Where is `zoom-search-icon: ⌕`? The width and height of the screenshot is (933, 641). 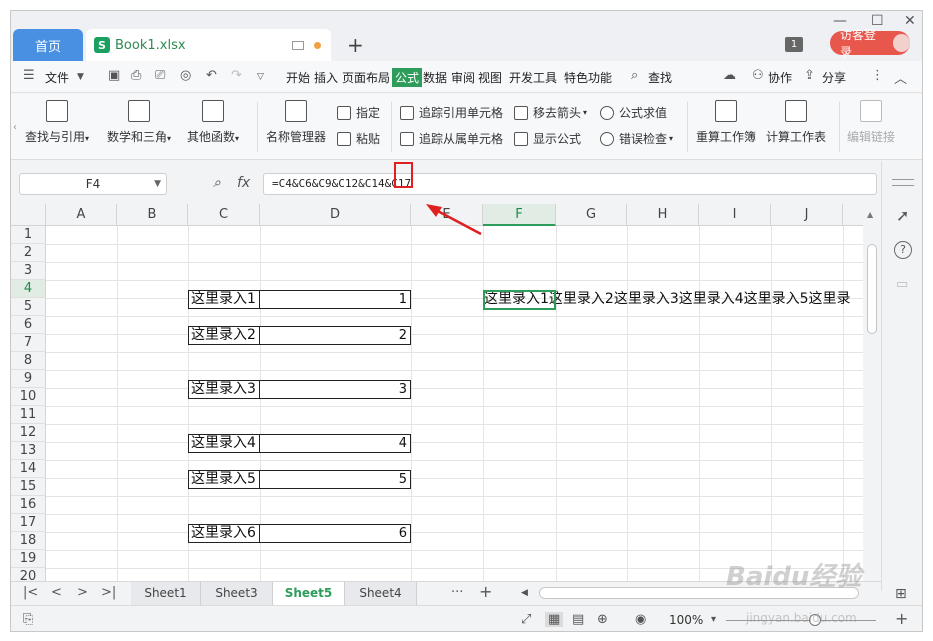 zoom-search-icon: ⌕ is located at coordinates (217, 183).